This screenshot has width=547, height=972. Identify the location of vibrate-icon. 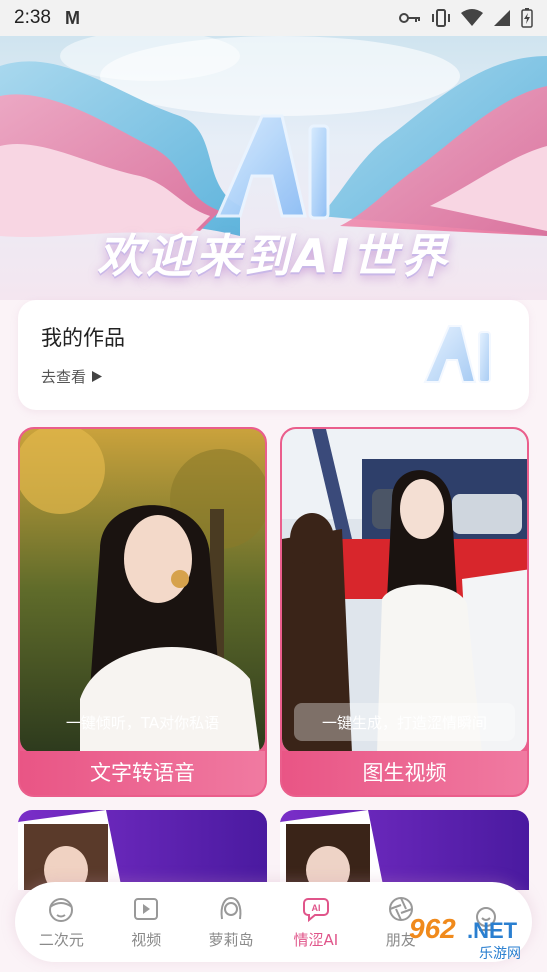
(441, 18).